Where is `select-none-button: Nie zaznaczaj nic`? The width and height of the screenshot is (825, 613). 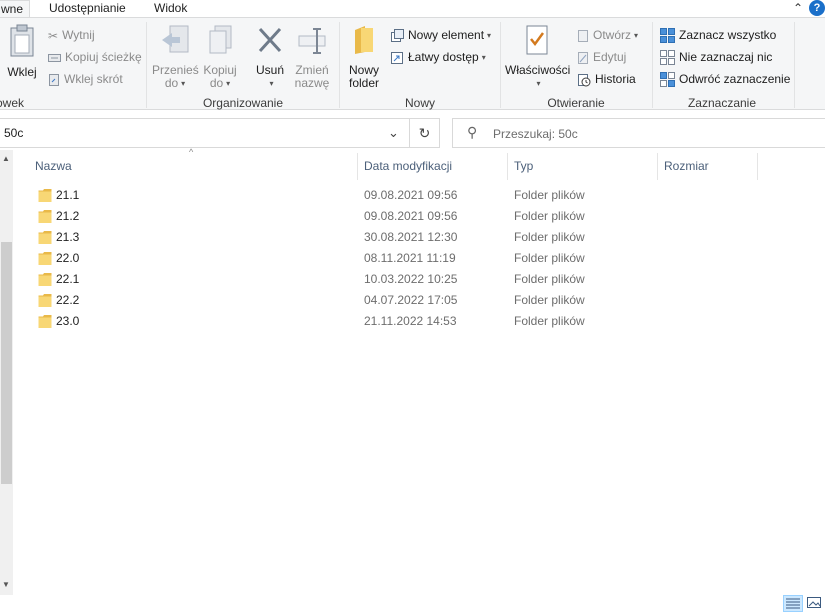 select-none-button: Nie zaznaczaj nic is located at coordinates (716, 57).